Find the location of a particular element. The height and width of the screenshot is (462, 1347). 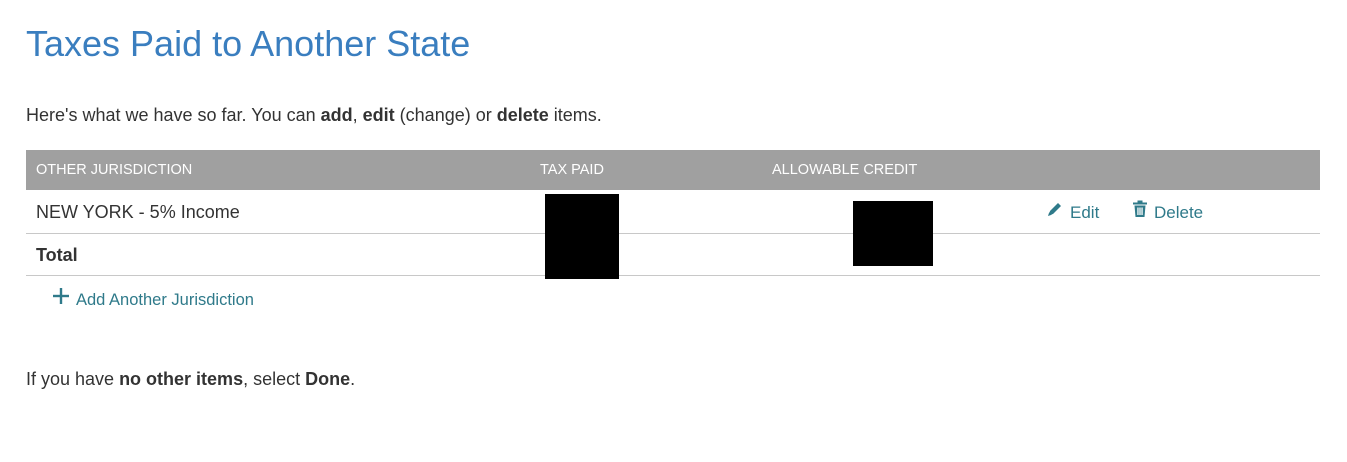

intro-part: , is located at coordinates (357, 115).